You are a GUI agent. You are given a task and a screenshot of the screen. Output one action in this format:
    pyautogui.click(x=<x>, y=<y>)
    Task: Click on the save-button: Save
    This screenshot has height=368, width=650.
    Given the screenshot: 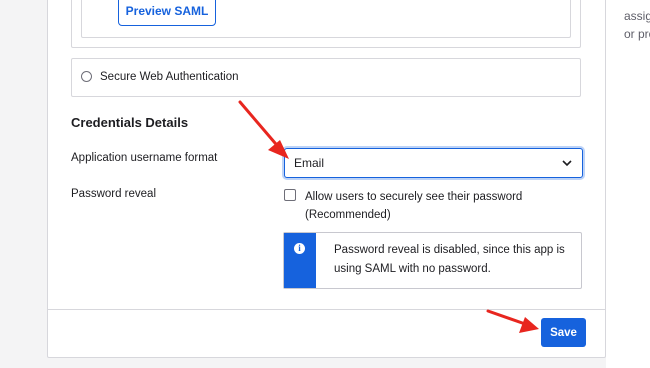 What is the action you would take?
    pyautogui.click(x=563, y=332)
    